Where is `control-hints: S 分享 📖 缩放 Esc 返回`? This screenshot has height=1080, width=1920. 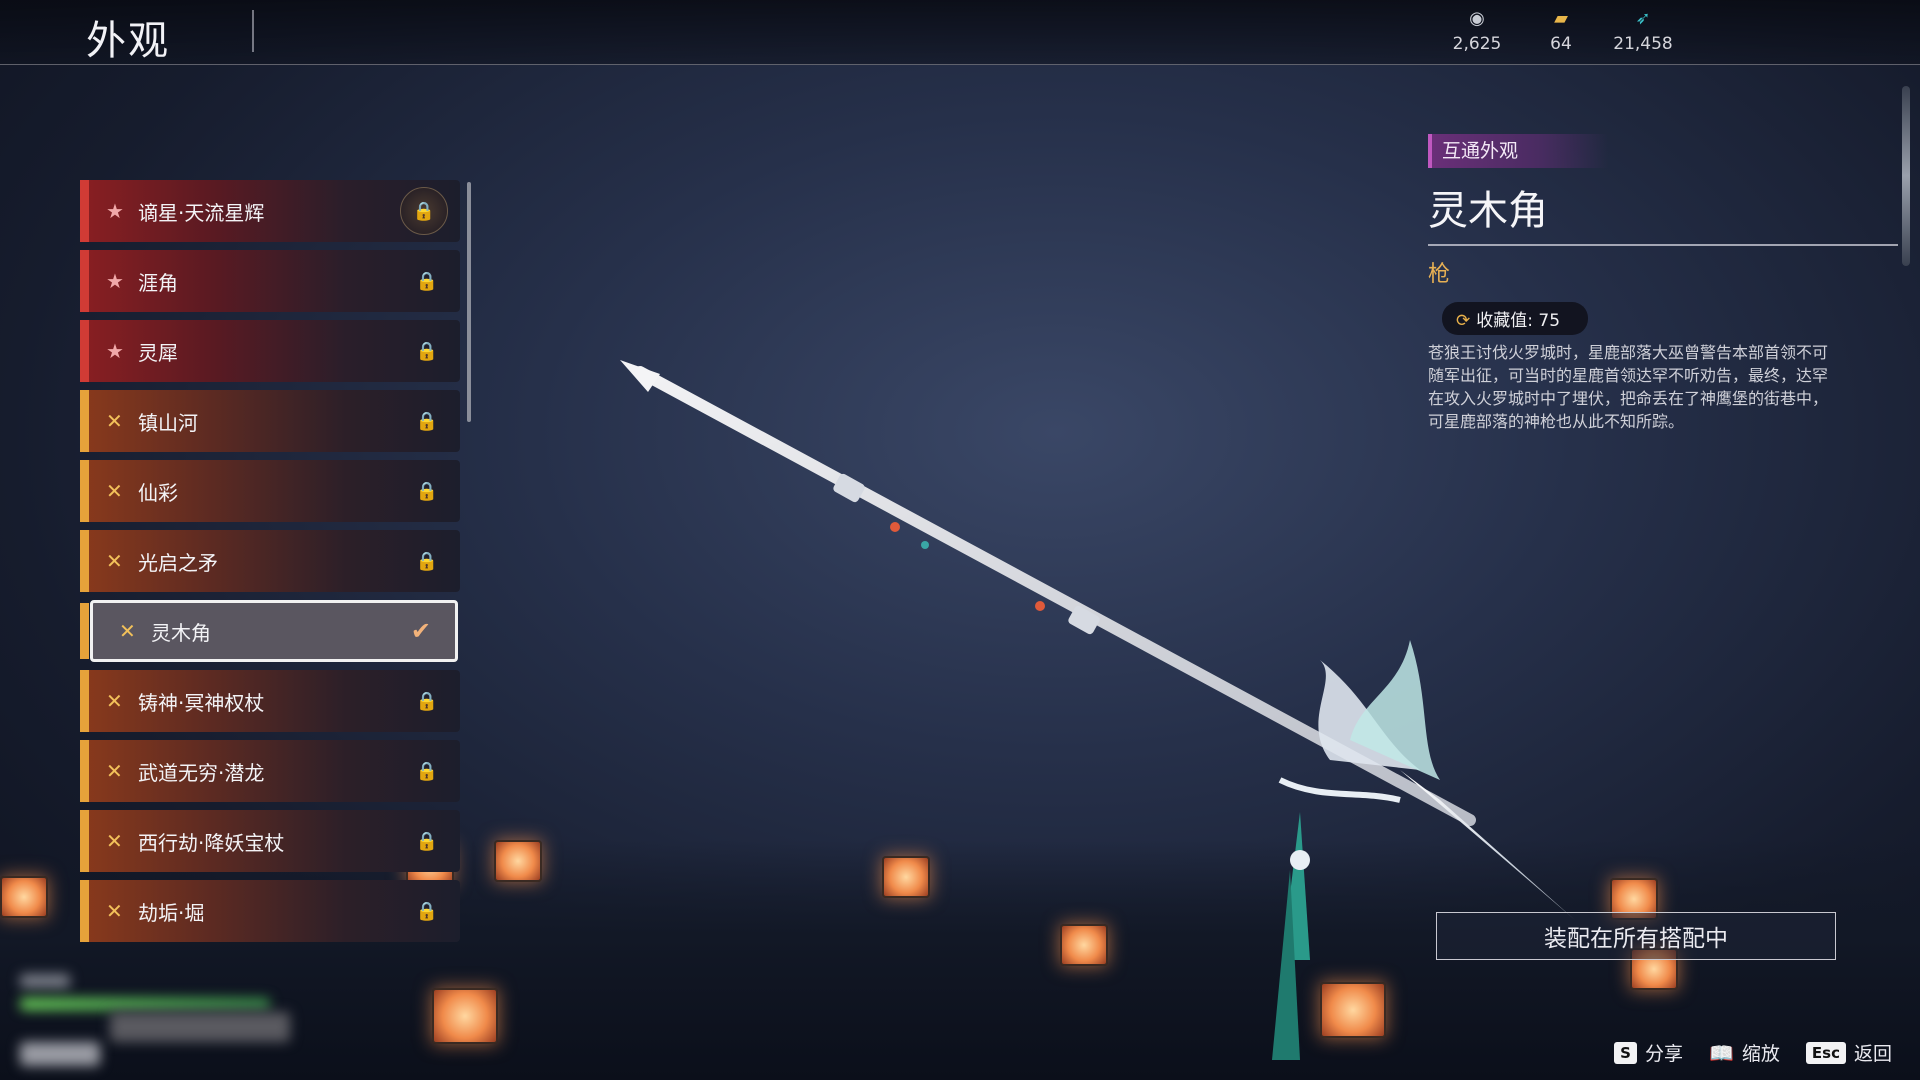
control-hints: S 分享 📖 缩放 Esc 返回 is located at coordinates (1753, 1052).